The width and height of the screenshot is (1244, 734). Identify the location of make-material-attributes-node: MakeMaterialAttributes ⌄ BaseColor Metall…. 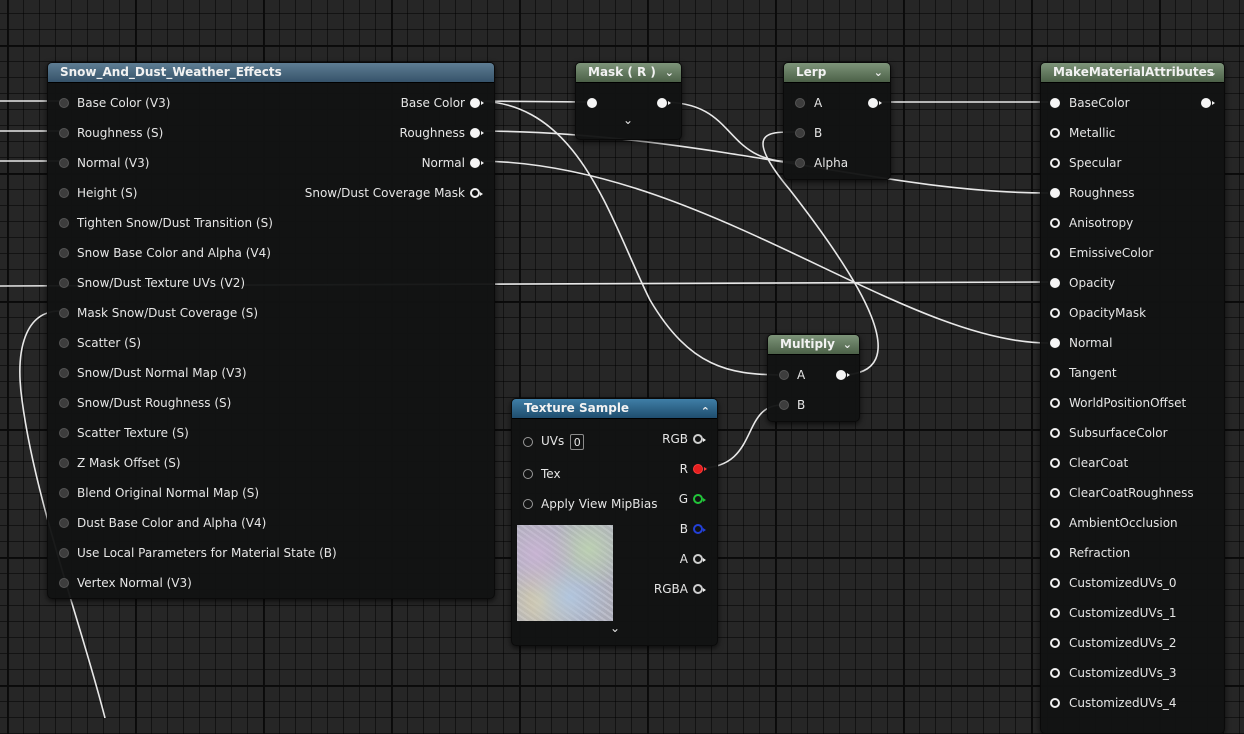
(1132, 398).